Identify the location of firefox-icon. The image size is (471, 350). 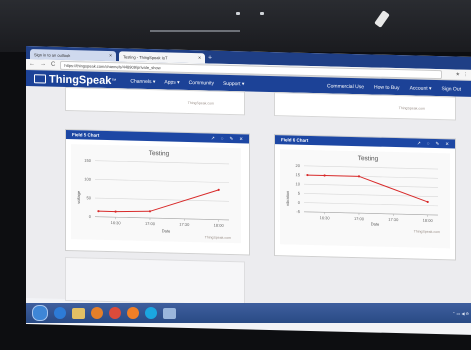
(133, 313).